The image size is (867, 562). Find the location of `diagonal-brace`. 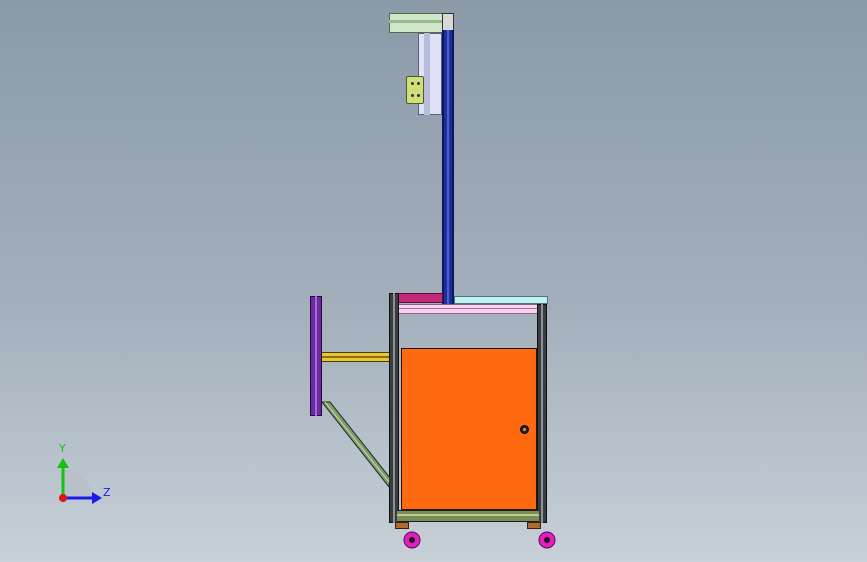

diagonal-brace is located at coordinates (355, 445).